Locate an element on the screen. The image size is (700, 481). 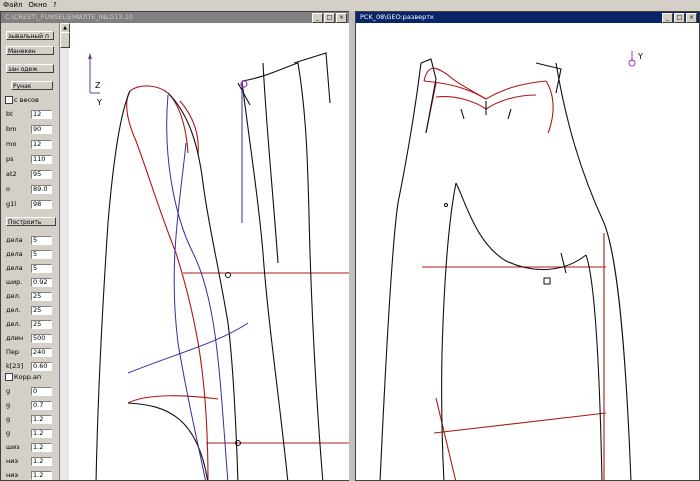
param-label: bm is located at coordinates (11, 129).